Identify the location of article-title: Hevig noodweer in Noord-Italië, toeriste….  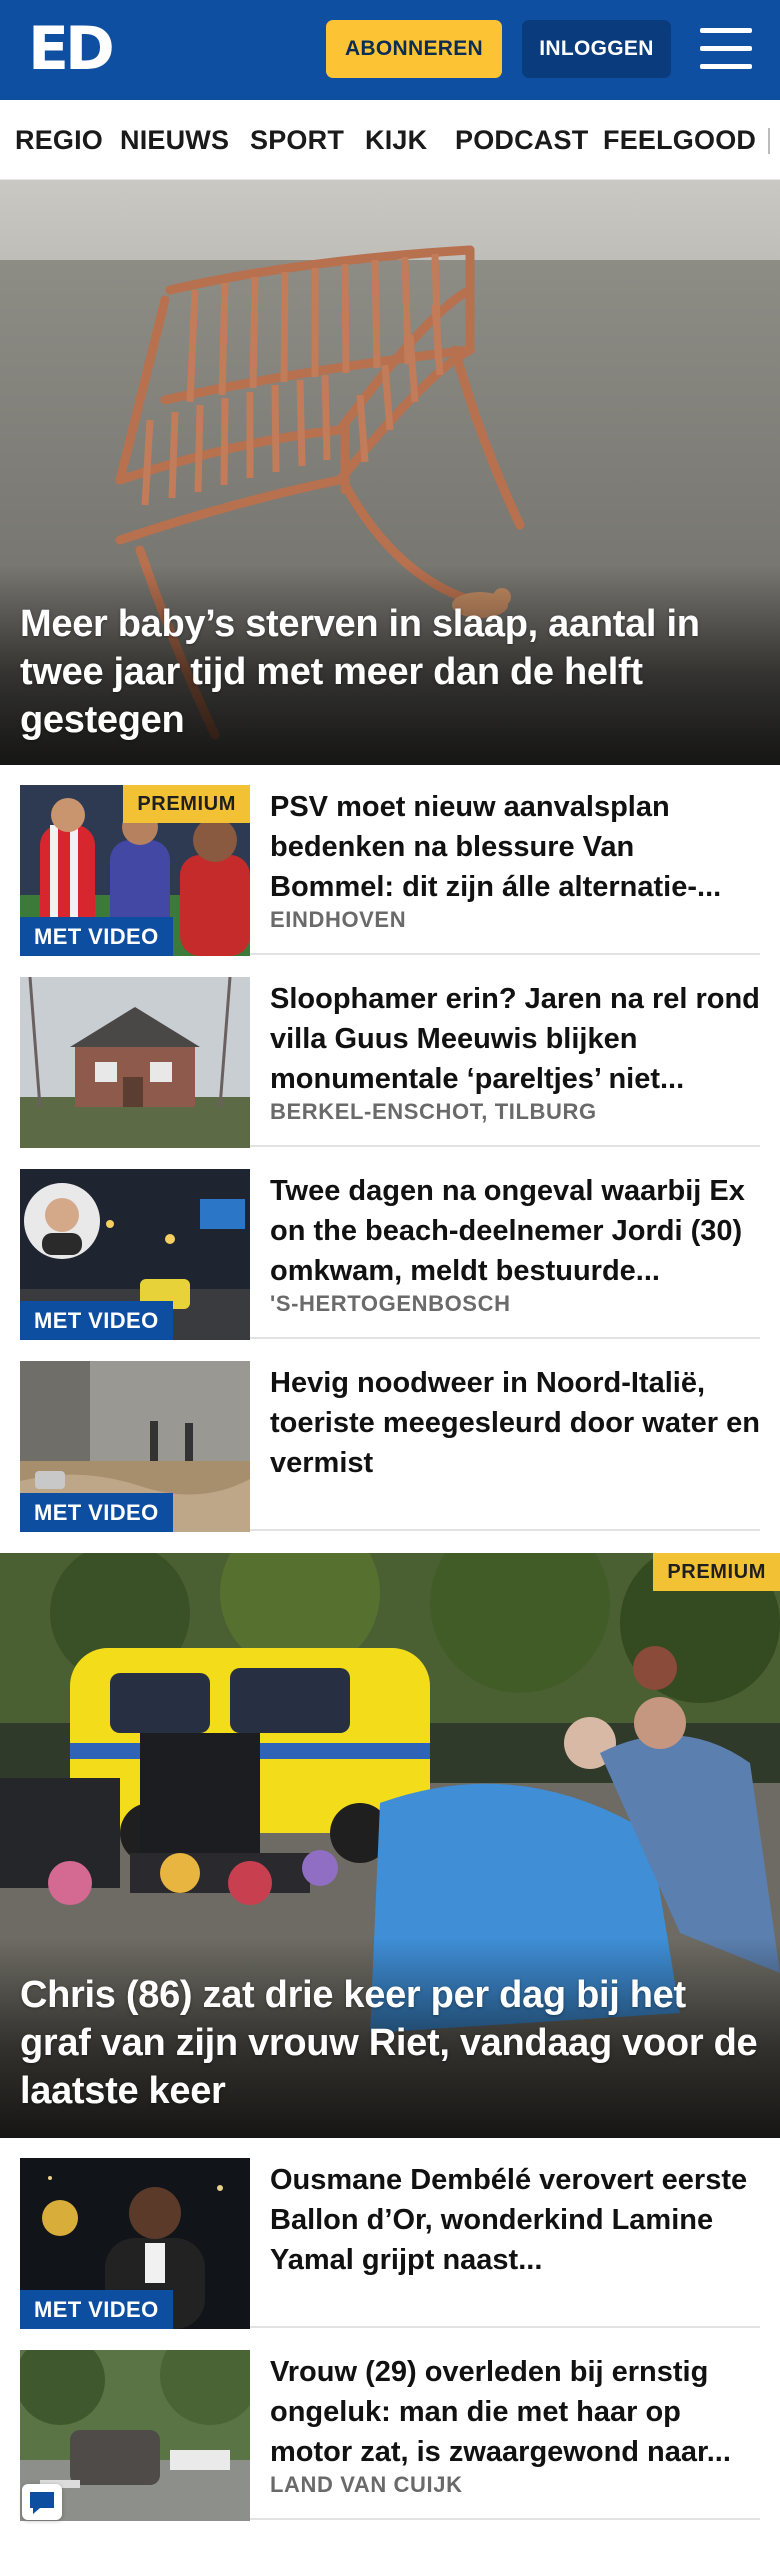
(515, 1423).